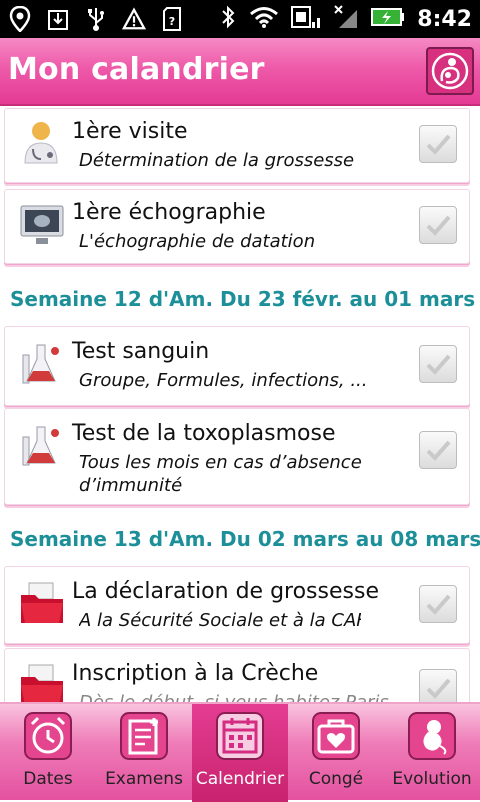 The height and width of the screenshot is (802, 480). Describe the element at coordinates (388, 19) in the screenshot. I see `battery-icon` at that location.